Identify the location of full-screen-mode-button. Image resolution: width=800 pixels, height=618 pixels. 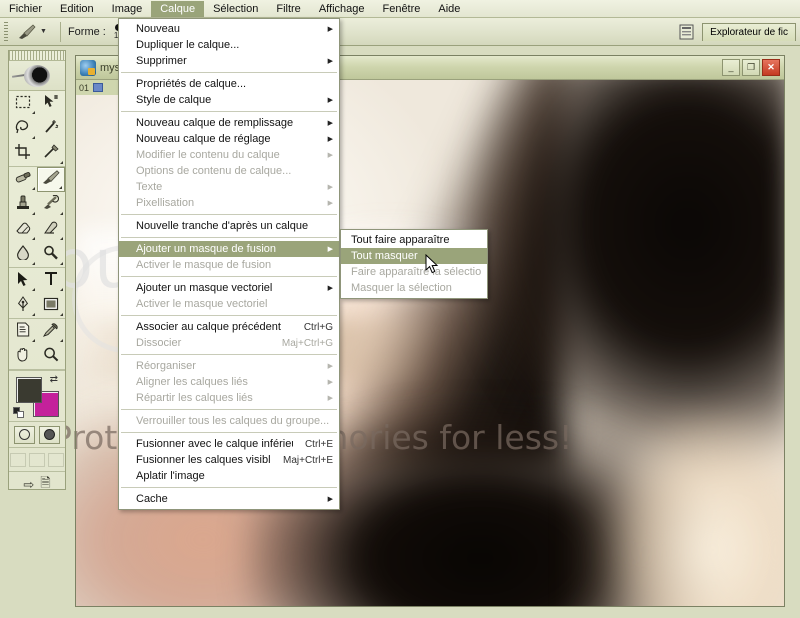
(56, 459).